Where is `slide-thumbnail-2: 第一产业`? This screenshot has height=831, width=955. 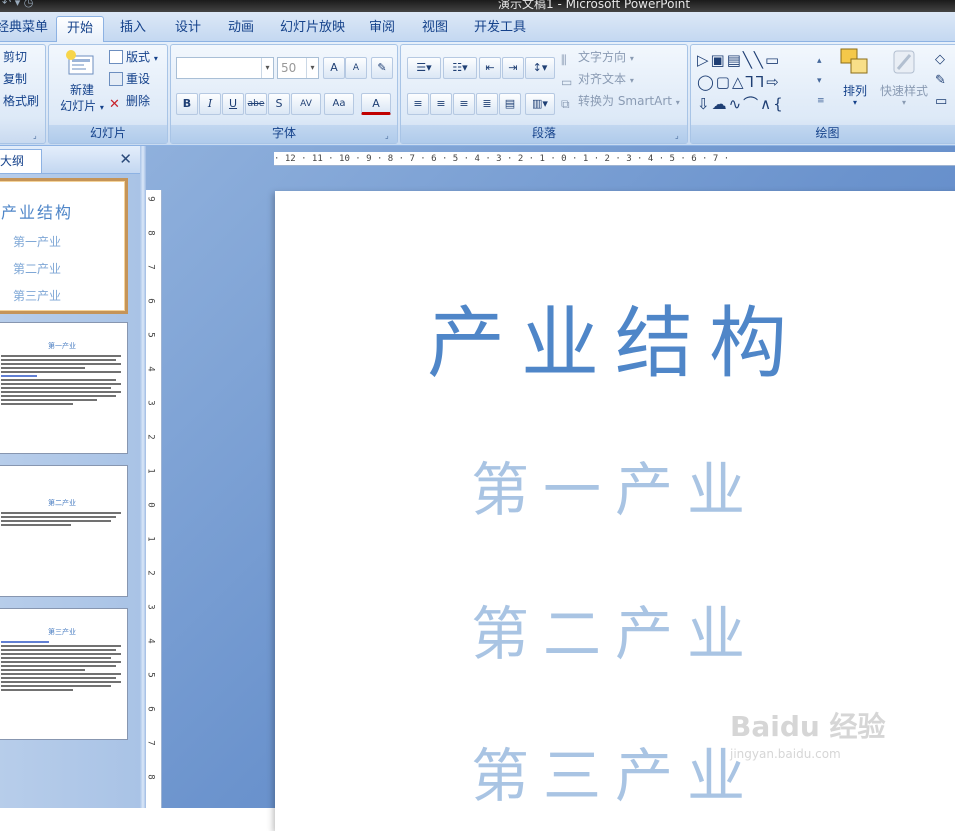
slide-thumbnail-2: 第一产业 is located at coordinates (64, 388).